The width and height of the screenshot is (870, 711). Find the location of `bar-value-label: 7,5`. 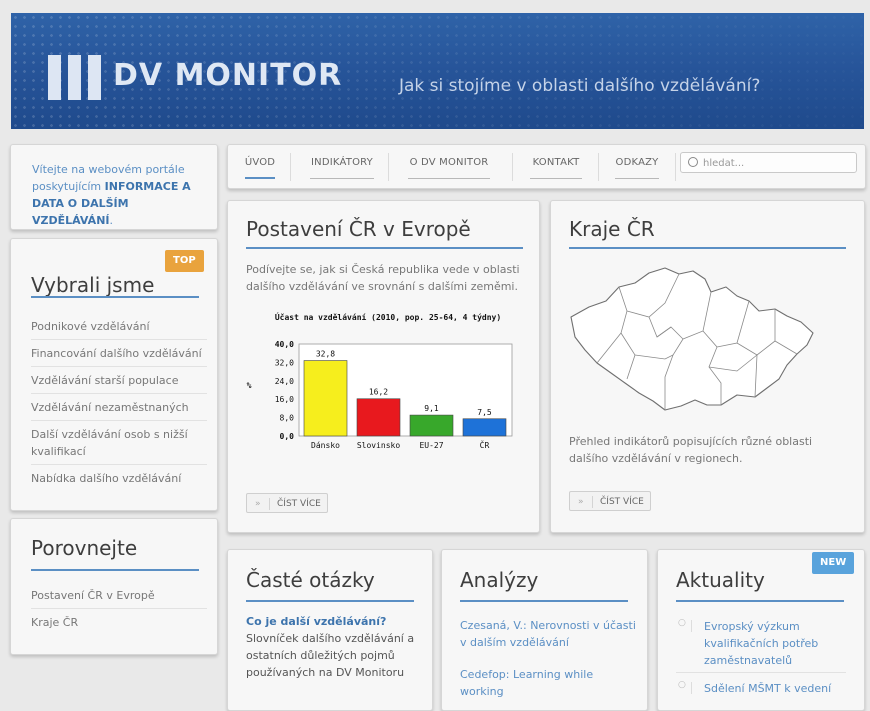

bar-value-label: 7,5 is located at coordinates (484, 412).